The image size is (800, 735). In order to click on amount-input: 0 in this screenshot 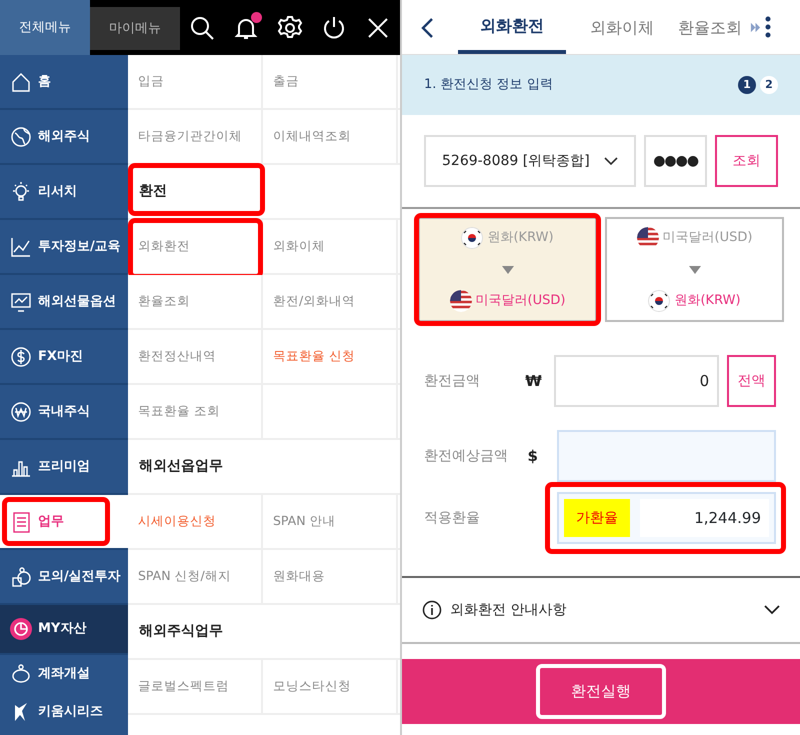, I will do `click(637, 381)`.